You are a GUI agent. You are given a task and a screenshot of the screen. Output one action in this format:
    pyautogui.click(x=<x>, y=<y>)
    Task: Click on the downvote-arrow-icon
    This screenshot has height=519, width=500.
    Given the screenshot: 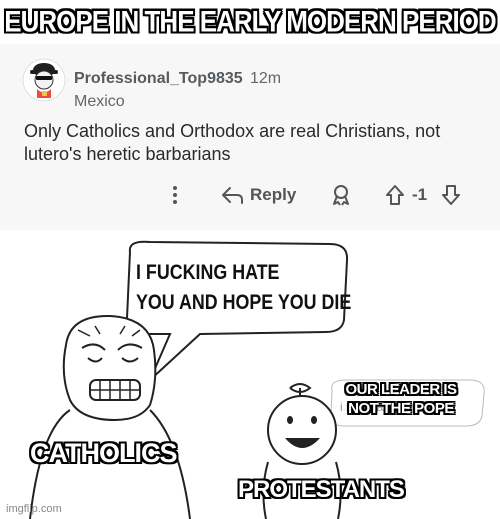 What is the action you would take?
    pyautogui.click(x=451, y=195)
    